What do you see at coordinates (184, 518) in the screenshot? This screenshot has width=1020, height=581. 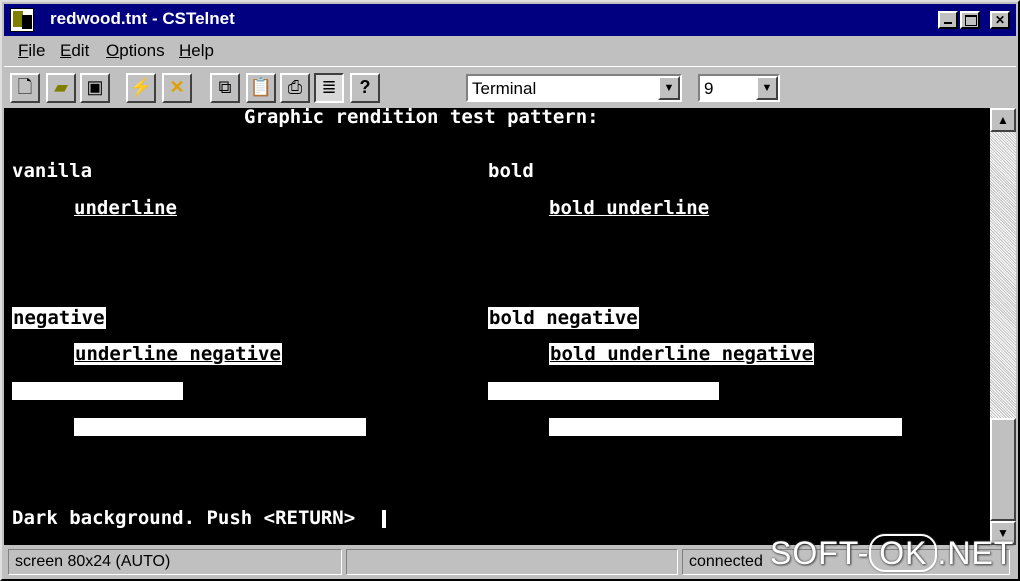 I see `prompt-text: Dark background. Push <RETURN>` at bounding box center [184, 518].